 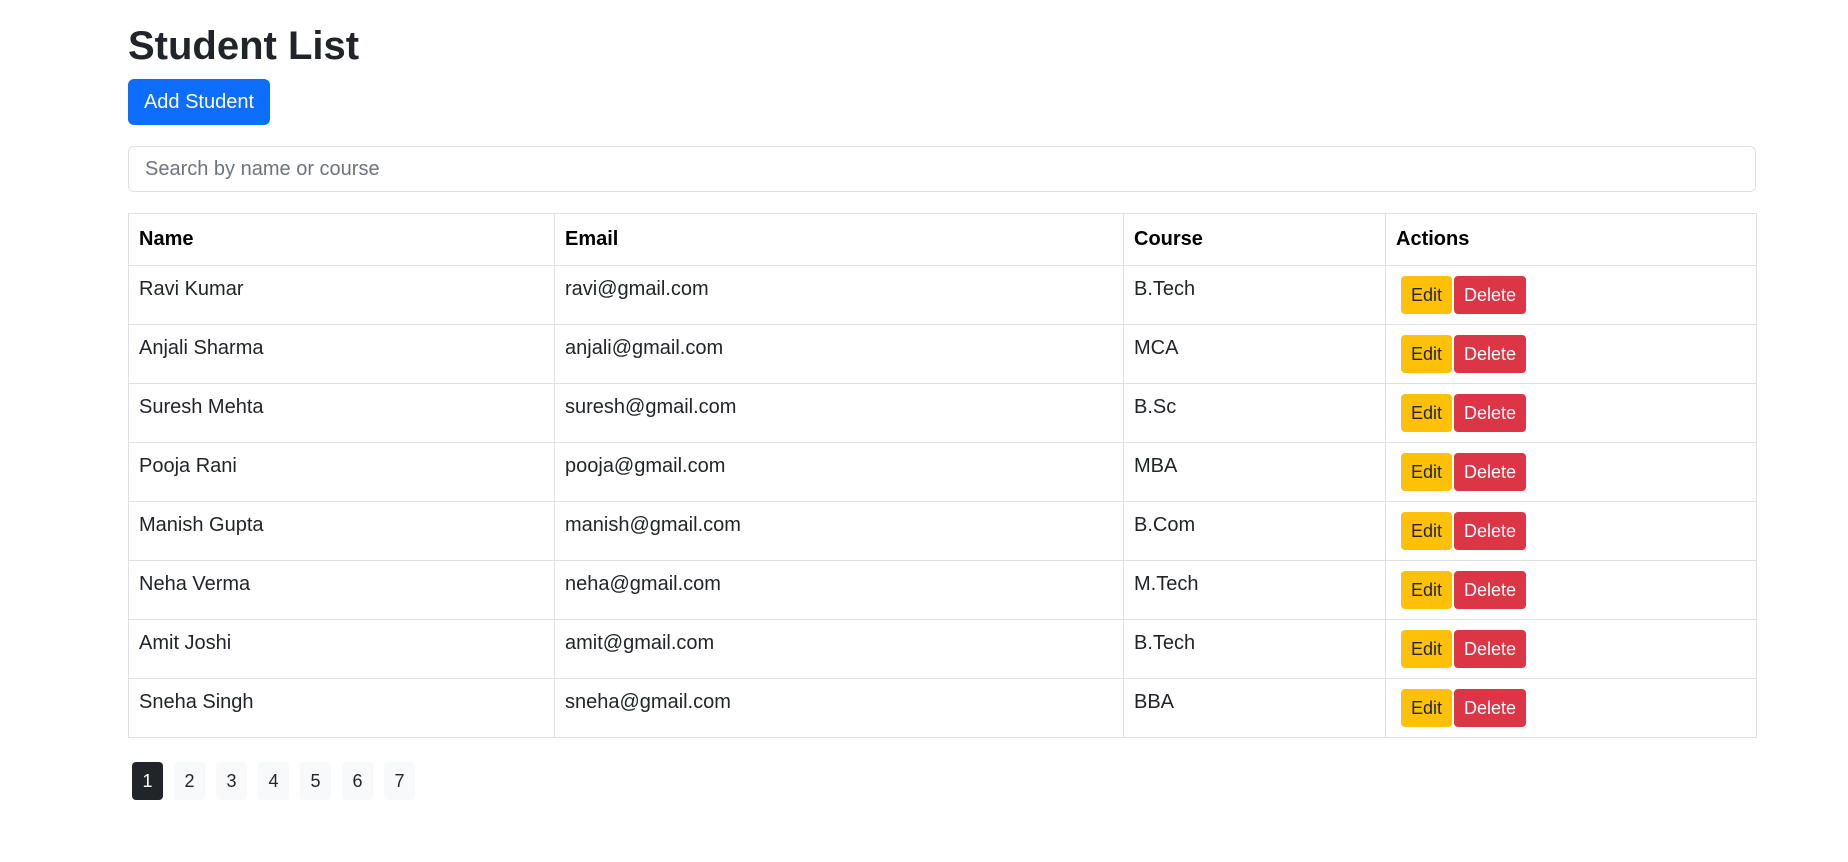 I want to click on column-header-name: Name, so click(x=341, y=239).